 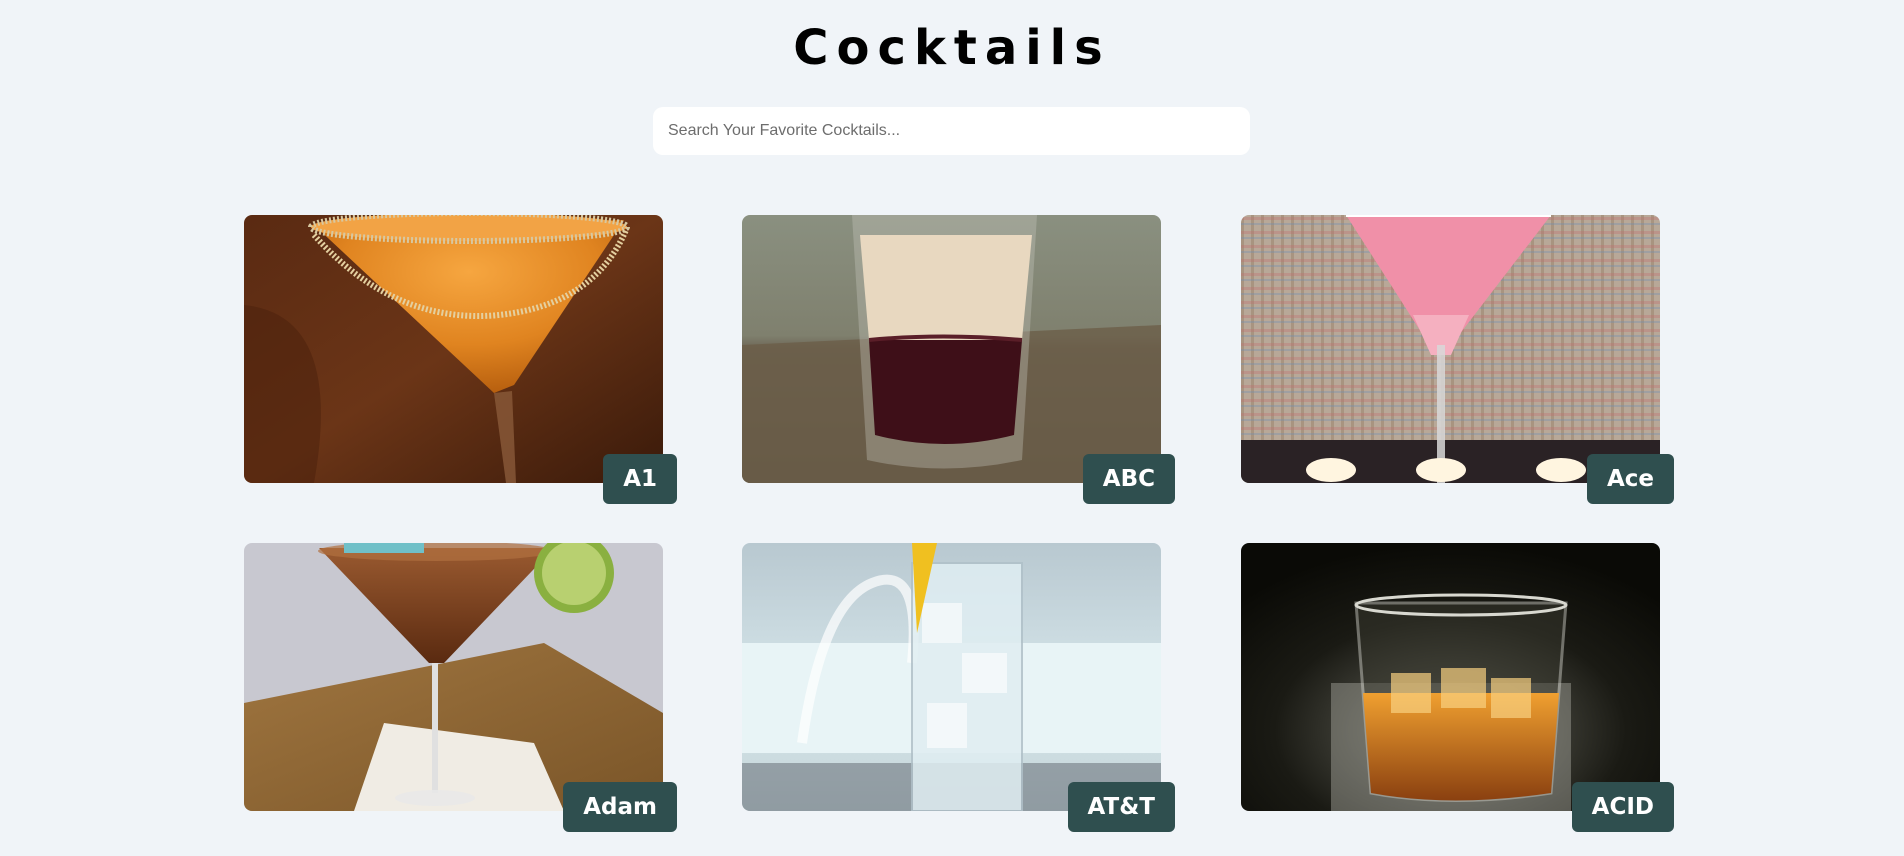 What do you see at coordinates (951, 349) in the screenshot?
I see `cocktail-image-abc` at bounding box center [951, 349].